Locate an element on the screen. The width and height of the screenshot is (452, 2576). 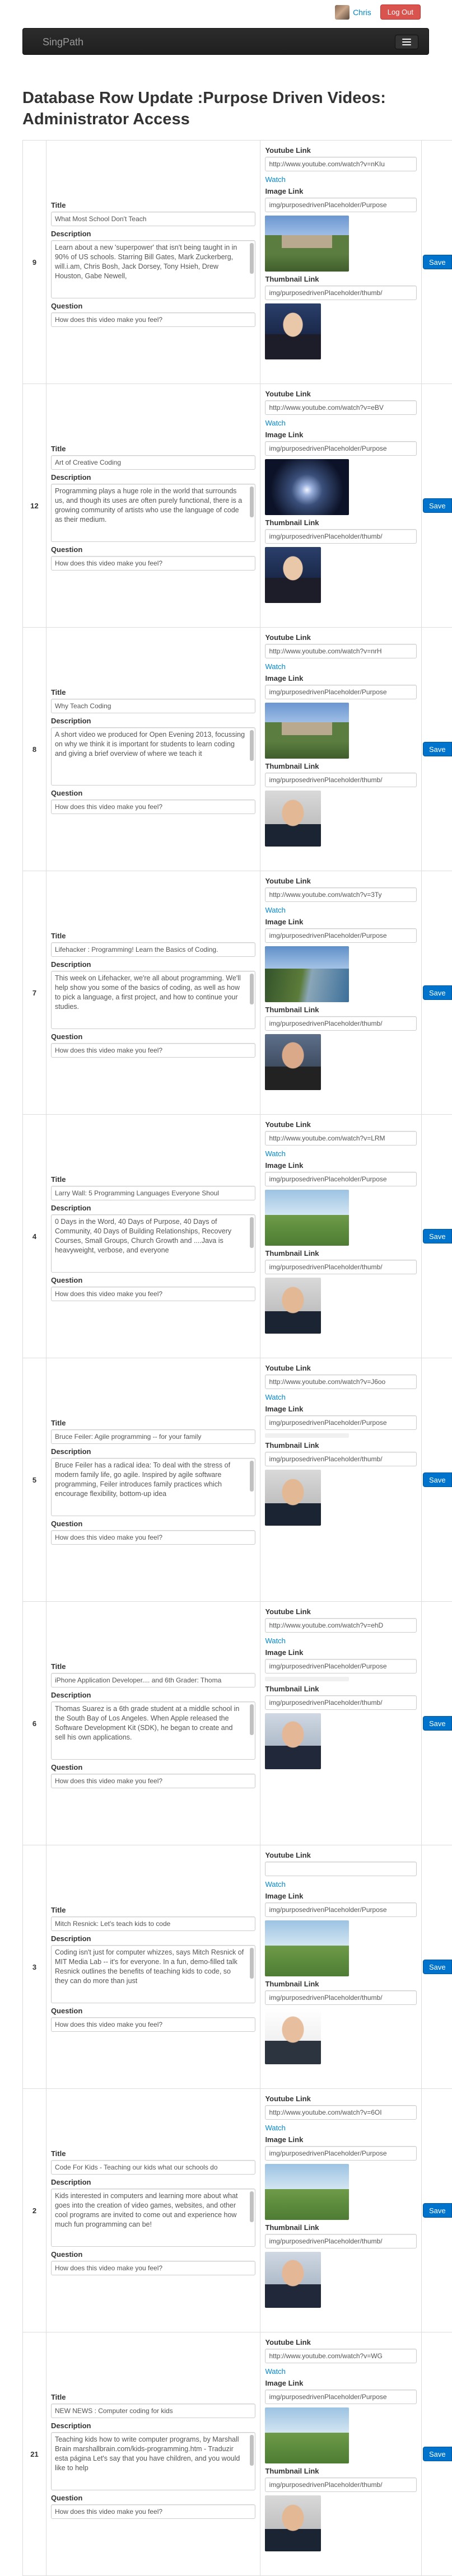
user-name-link: Chris is located at coordinates (362, 13).